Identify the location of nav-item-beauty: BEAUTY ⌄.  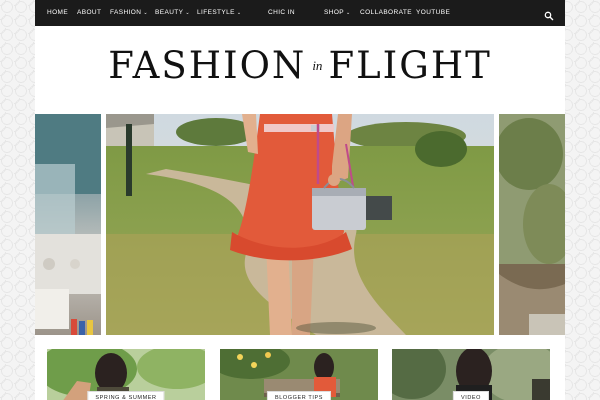
(172, 13).